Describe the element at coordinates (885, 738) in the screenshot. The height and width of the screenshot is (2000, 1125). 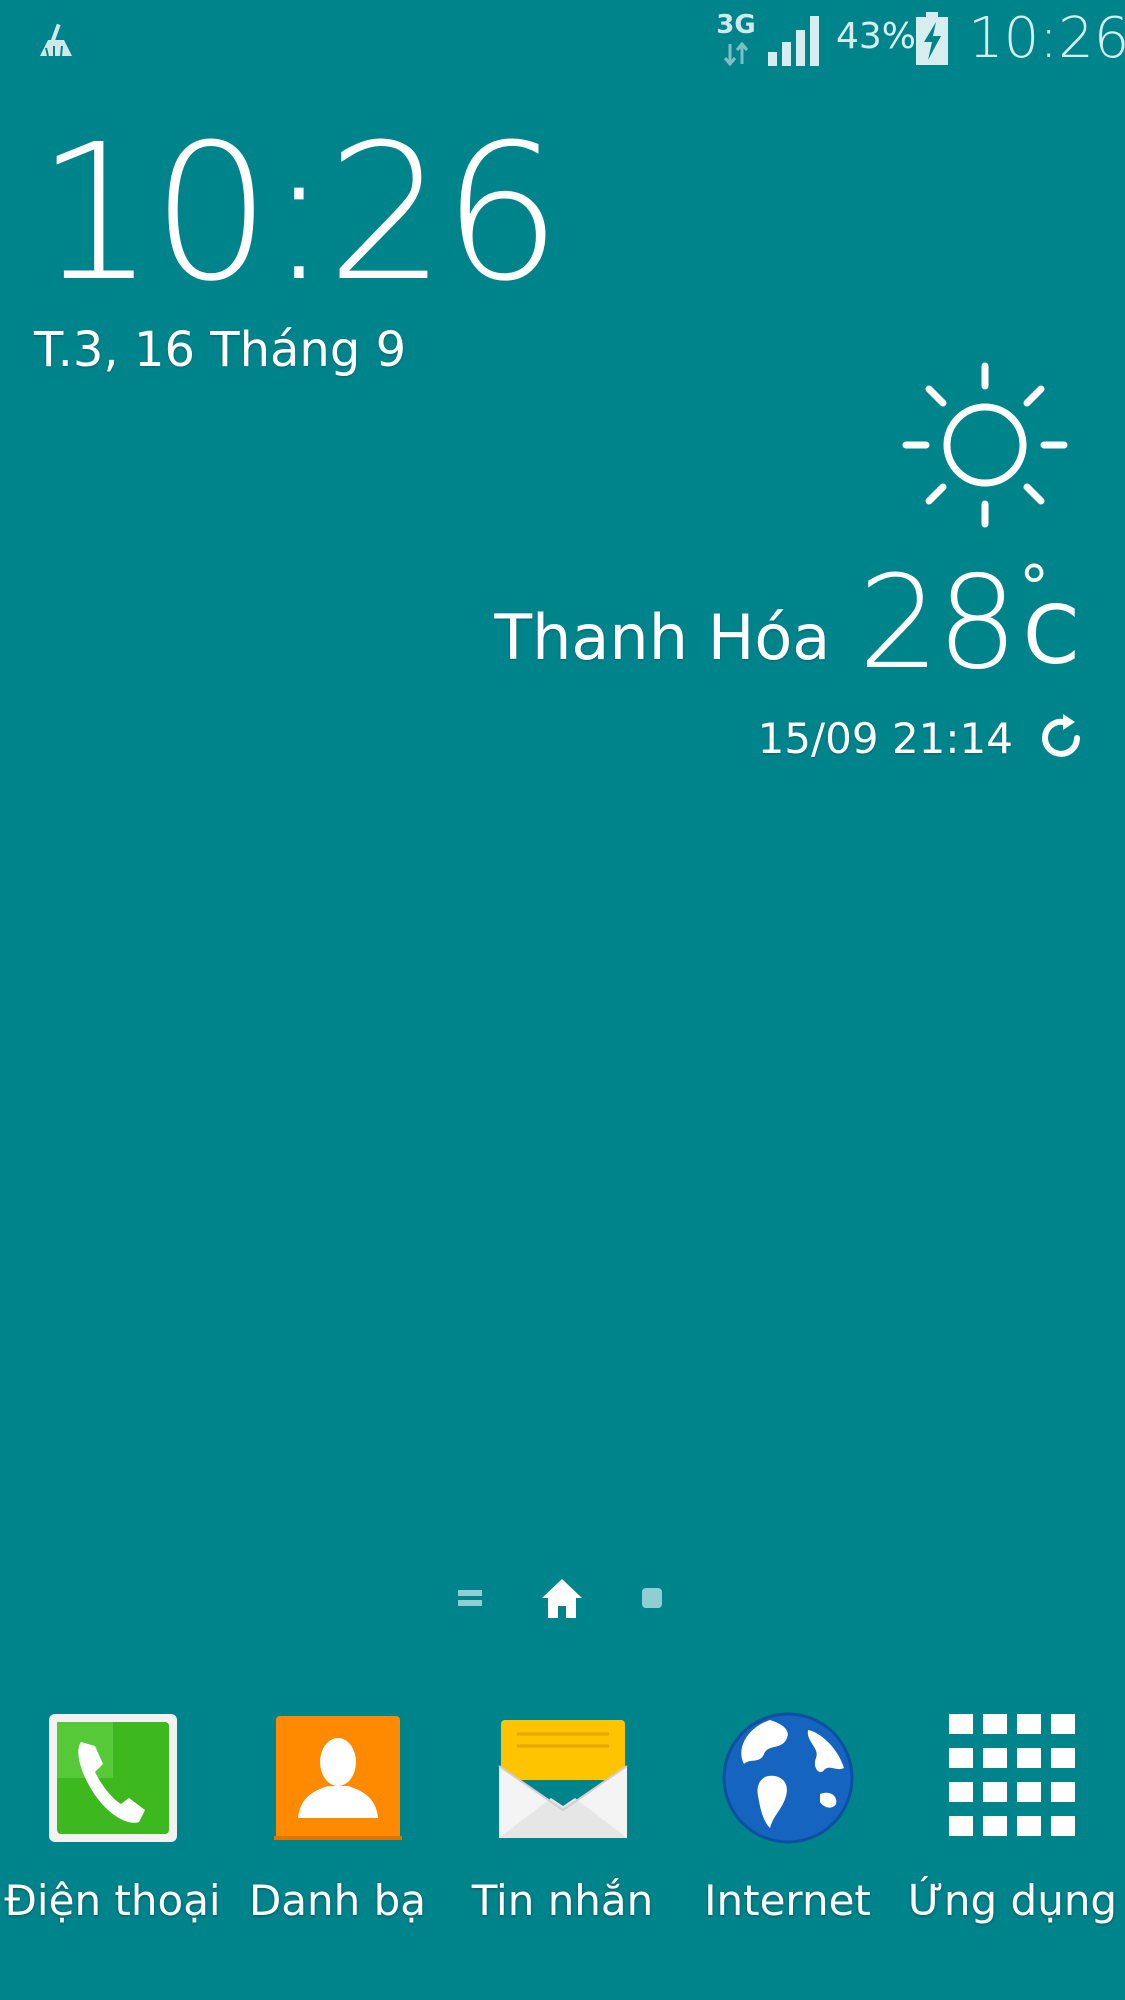
I see `weather-update-time: 15/09 21:14` at that location.